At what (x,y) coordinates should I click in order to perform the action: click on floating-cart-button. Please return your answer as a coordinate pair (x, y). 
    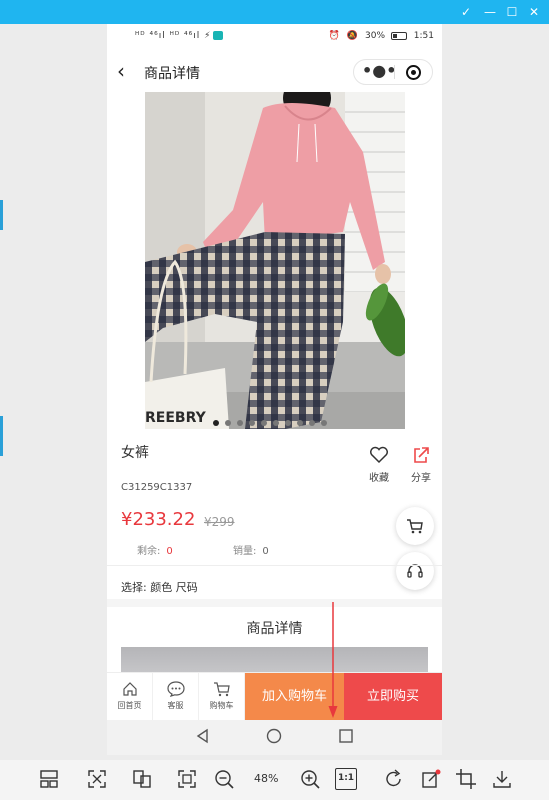
    Looking at the image, I should click on (415, 526).